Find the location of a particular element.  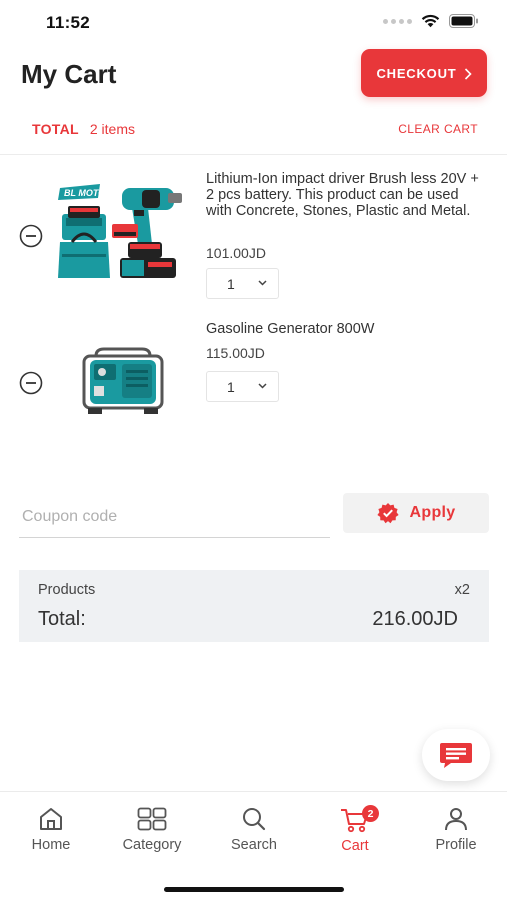

profile-icon is located at coordinates (456, 819).